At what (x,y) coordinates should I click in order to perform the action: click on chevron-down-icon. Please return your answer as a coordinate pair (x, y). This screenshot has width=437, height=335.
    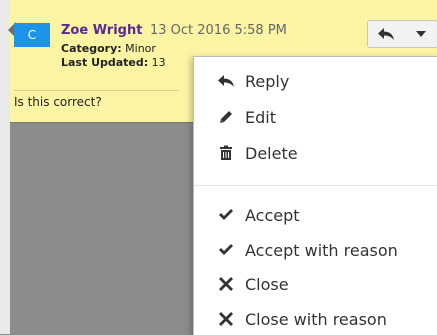
    Looking at the image, I should click on (420, 34).